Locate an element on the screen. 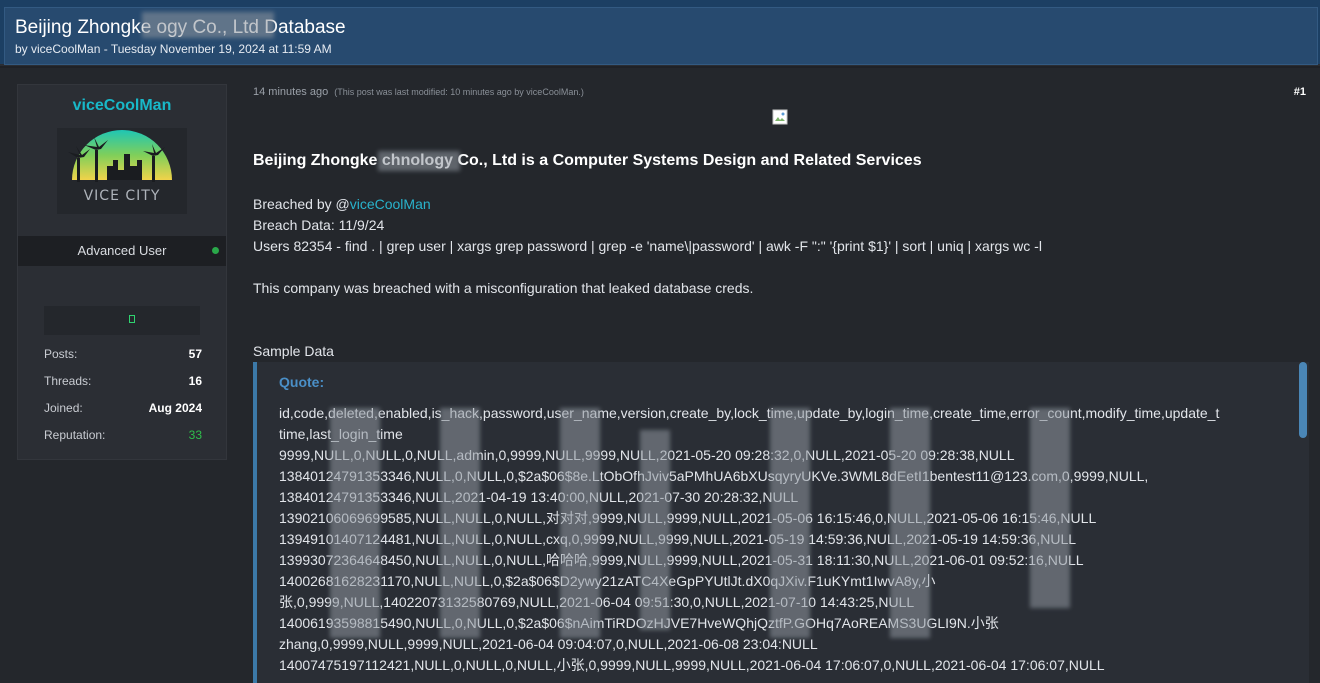  user-title: Advanced User is located at coordinates (122, 250).